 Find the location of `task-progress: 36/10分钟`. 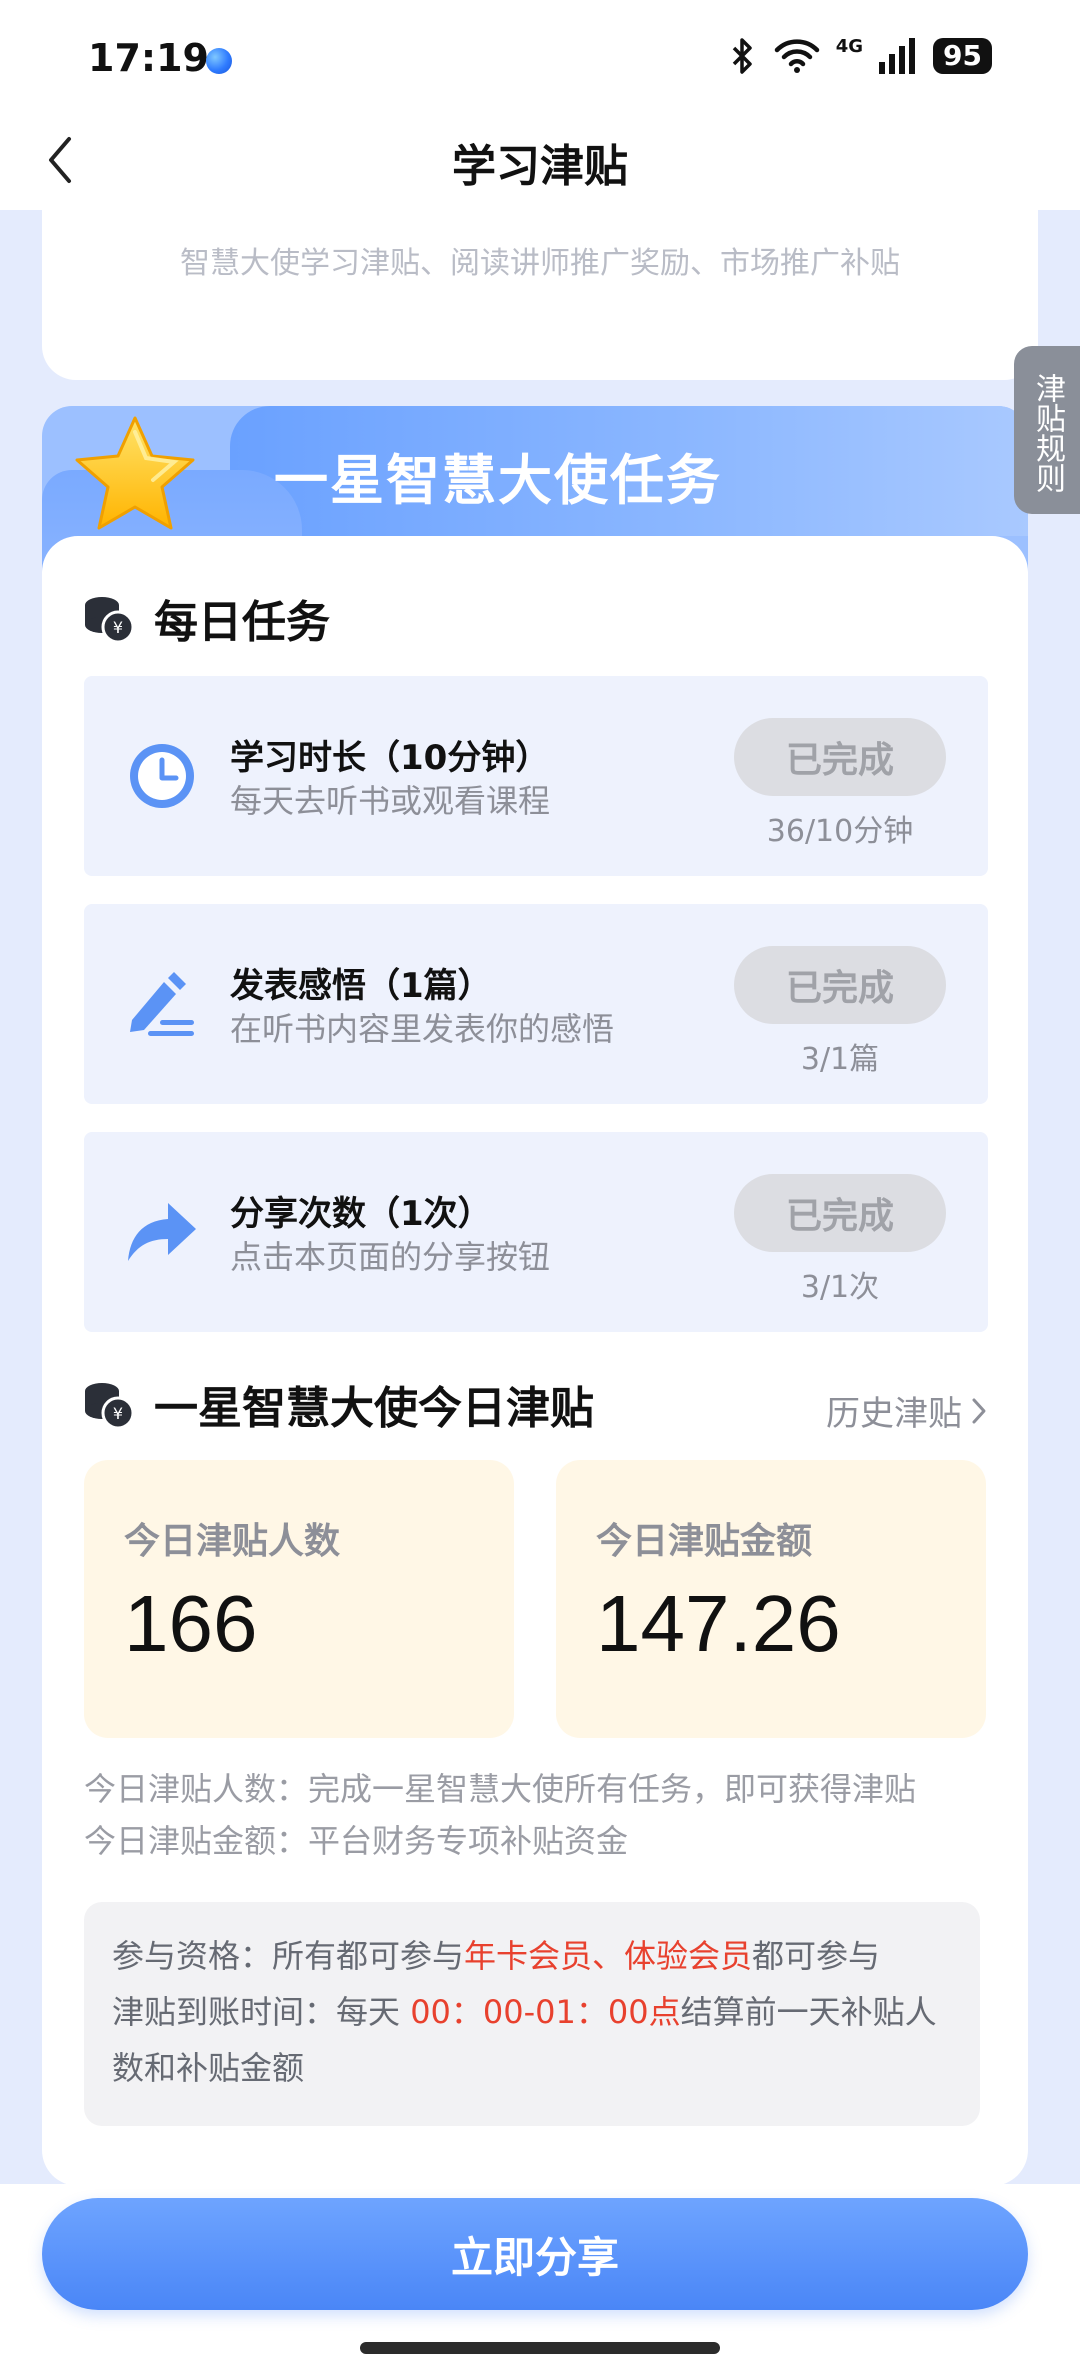

task-progress: 36/10分钟 is located at coordinates (840, 831).